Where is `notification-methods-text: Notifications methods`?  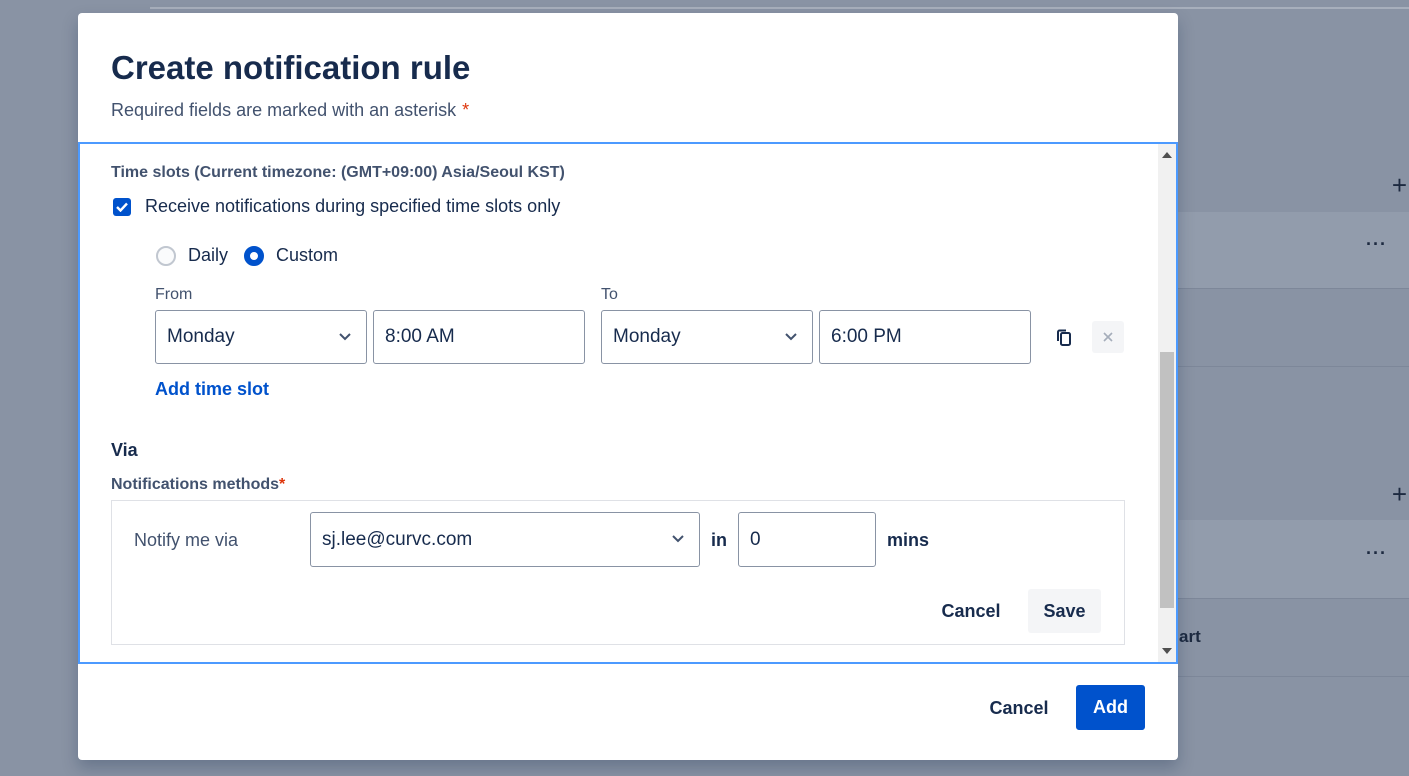 notification-methods-text: Notifications methods is located at coordinates (195, 484).